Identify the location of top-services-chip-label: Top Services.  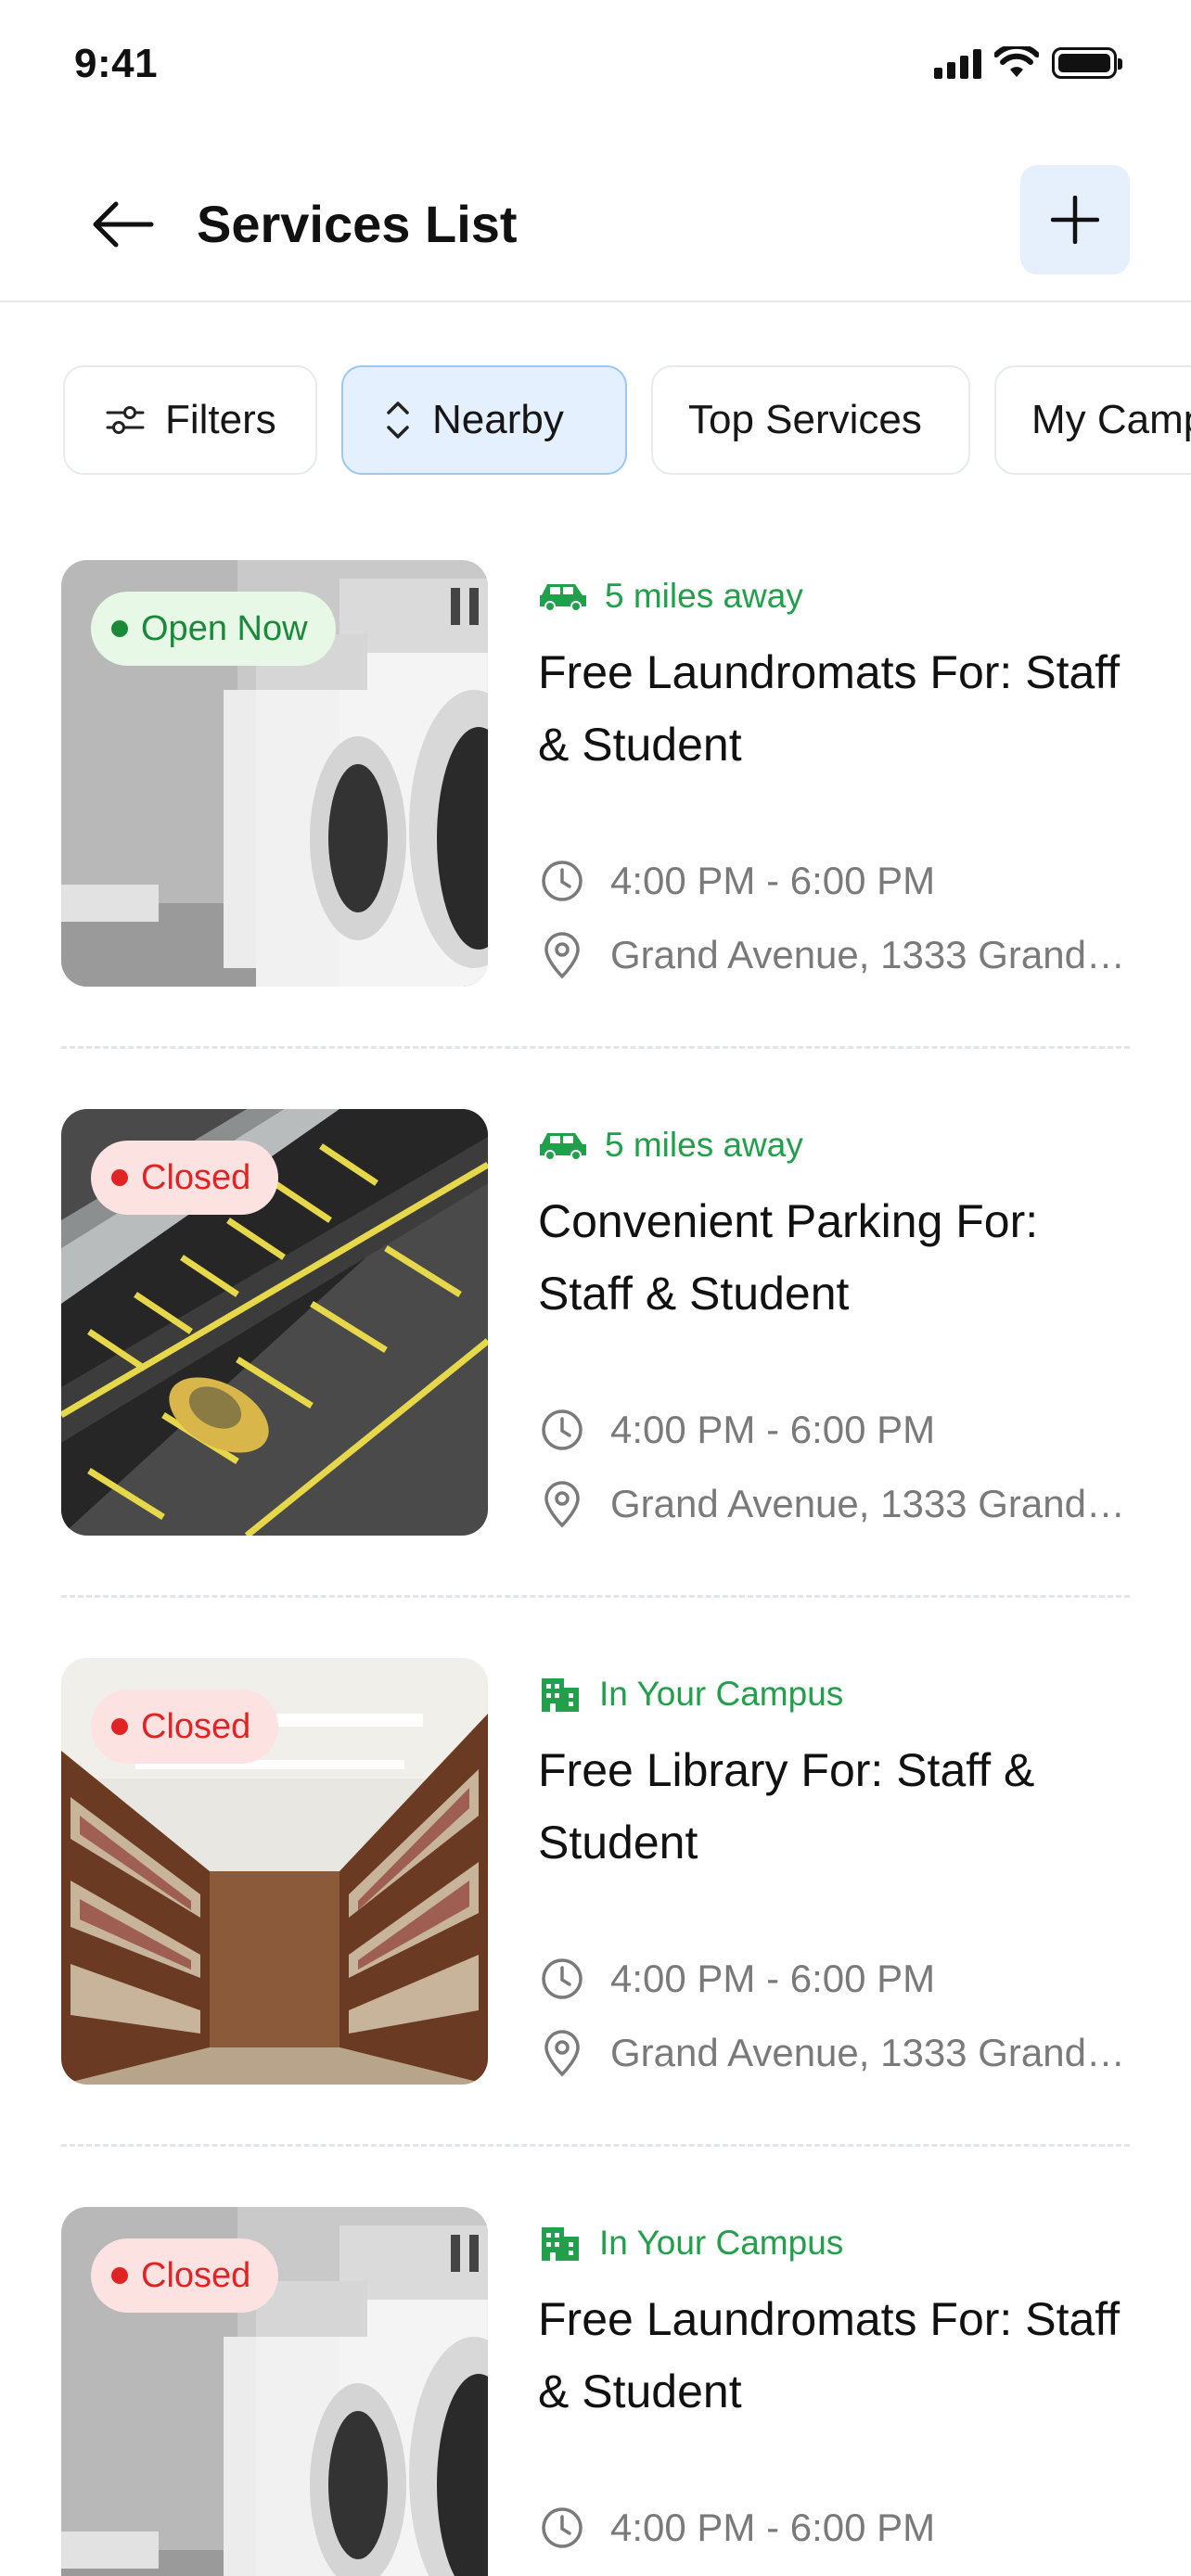
(805, 420).